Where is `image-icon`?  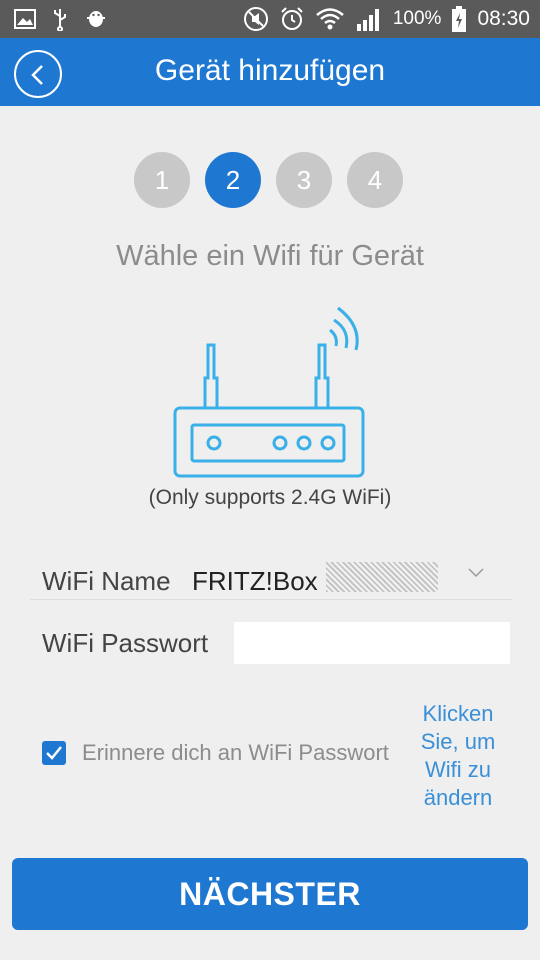 image-icon is located at coordinates (25, 19).